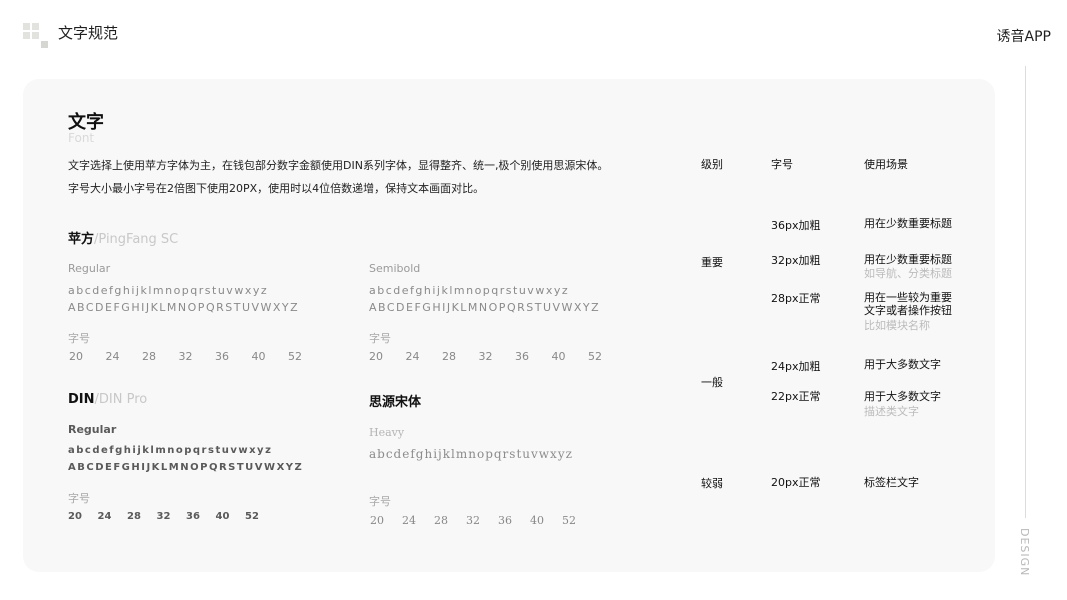 The width and height of the screenshot is (1067, 600). What do you see at coordinates (81, 239) in the screenshot?
I see `font-name-pingfang-cn: 苹方` at bounding box center [81, 239].